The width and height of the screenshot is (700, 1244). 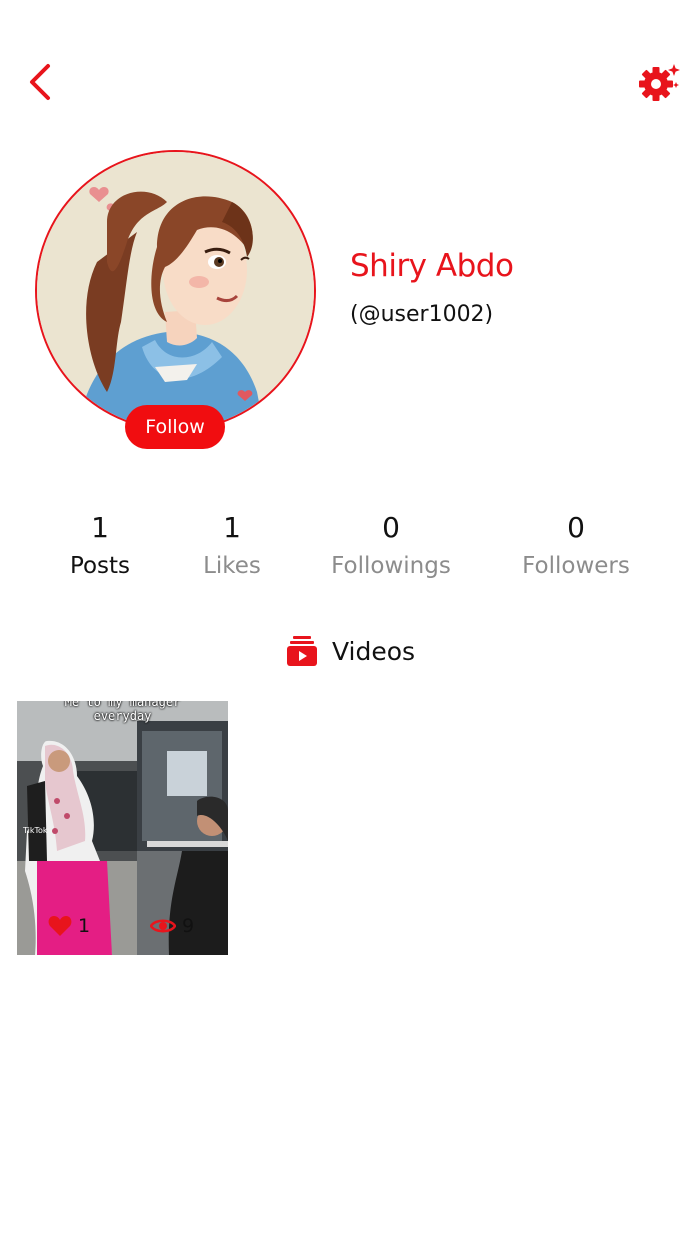 I want to click on stat-posts: 1 Posts, so click(x=100, y=547).